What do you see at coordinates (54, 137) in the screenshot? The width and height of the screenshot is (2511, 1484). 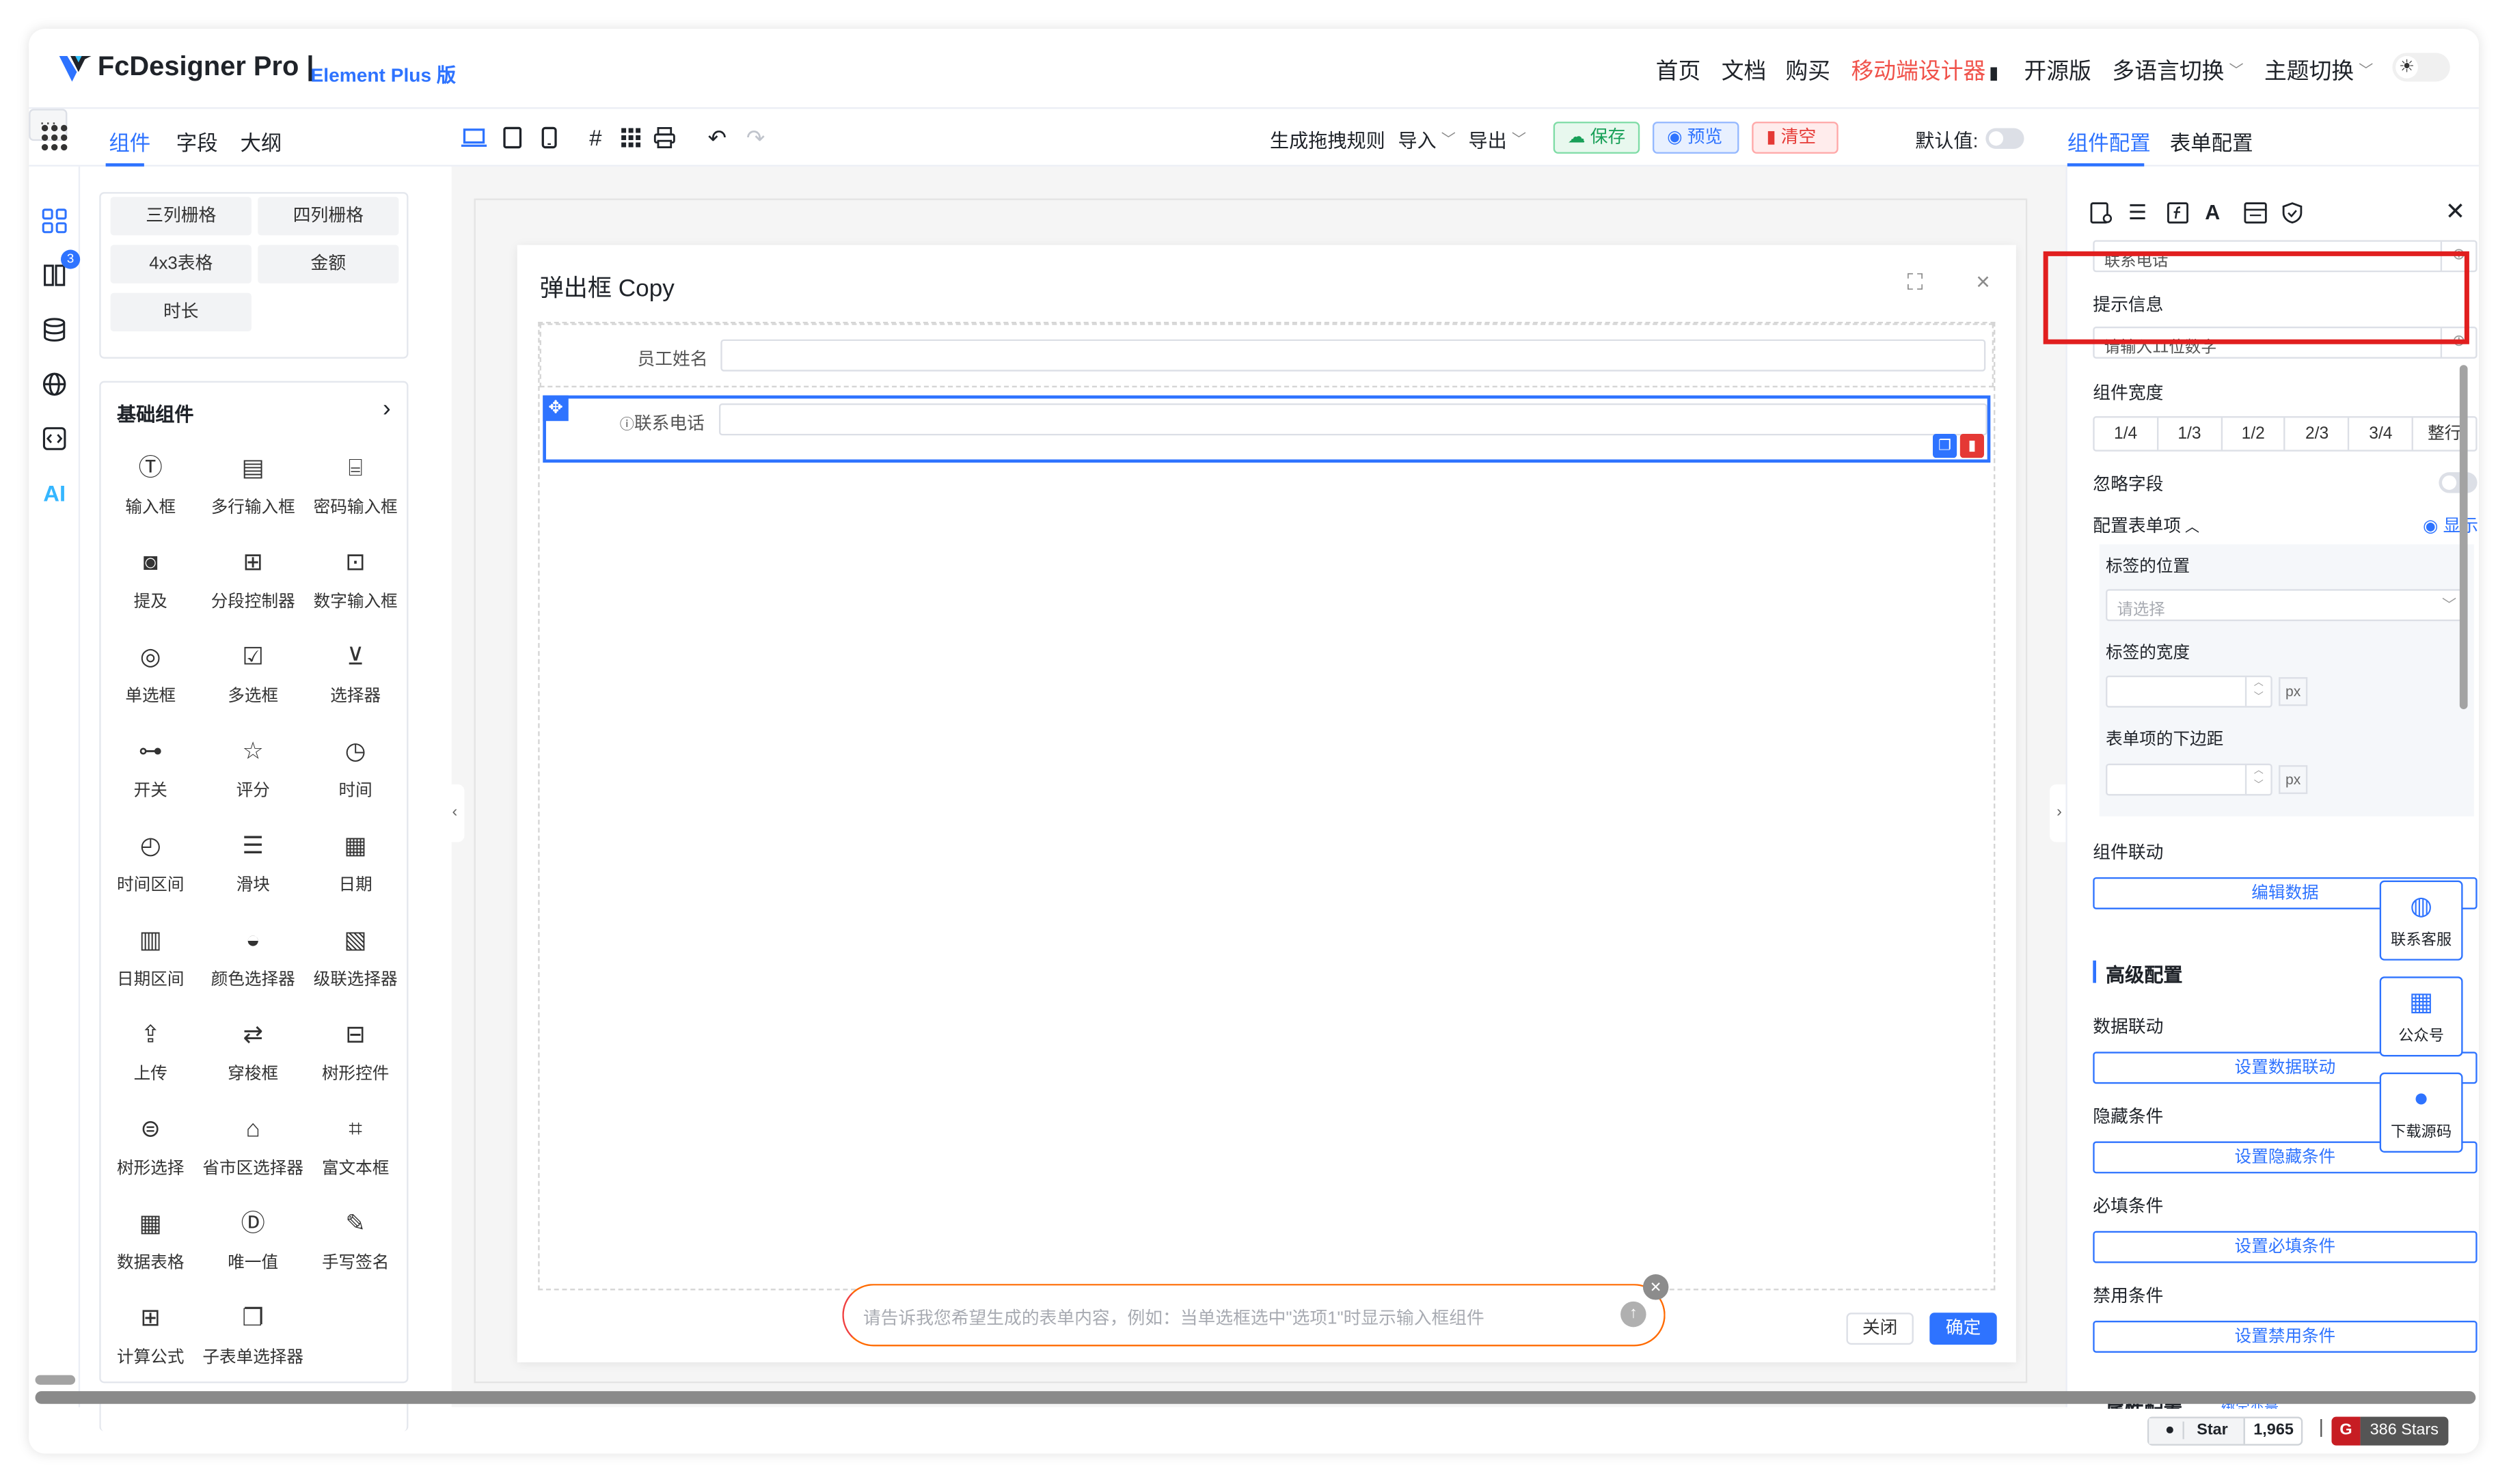 I see `apps-grid-icon` at bounding box center [54, 137].